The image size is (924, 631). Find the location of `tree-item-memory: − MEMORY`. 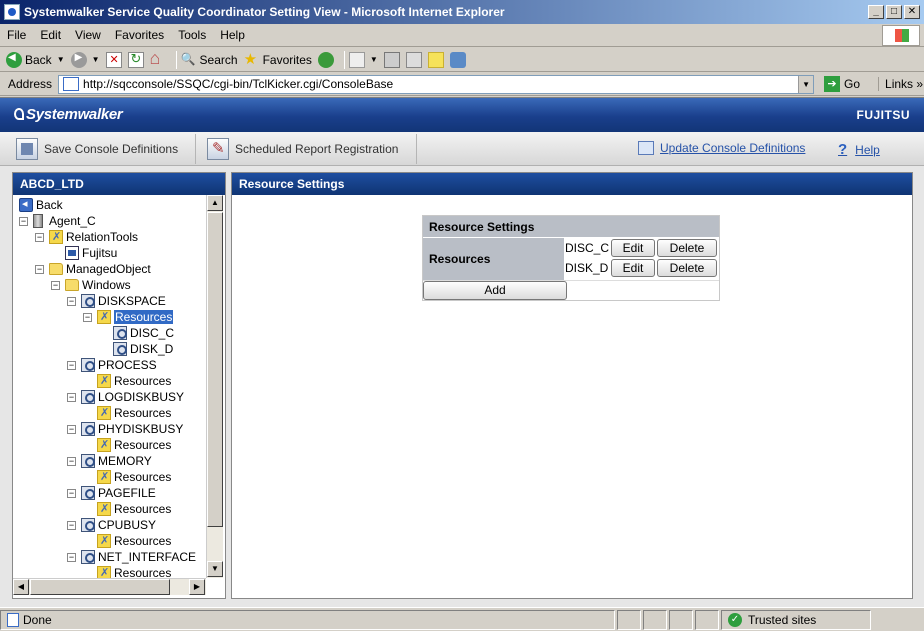

tree-item-memory: − MEMORY is located at coordinates (109, 461).